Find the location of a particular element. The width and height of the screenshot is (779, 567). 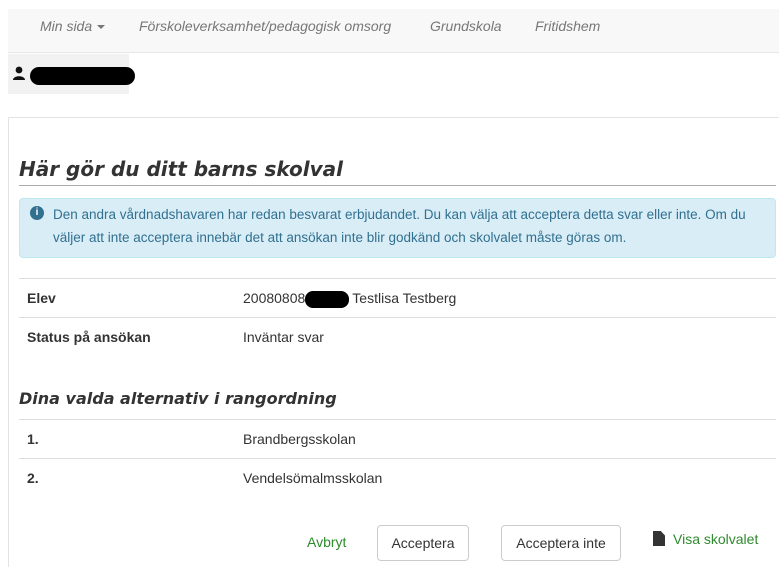

choice-row: 1. Brandbergsskolan is located at coordinates (397, 438).